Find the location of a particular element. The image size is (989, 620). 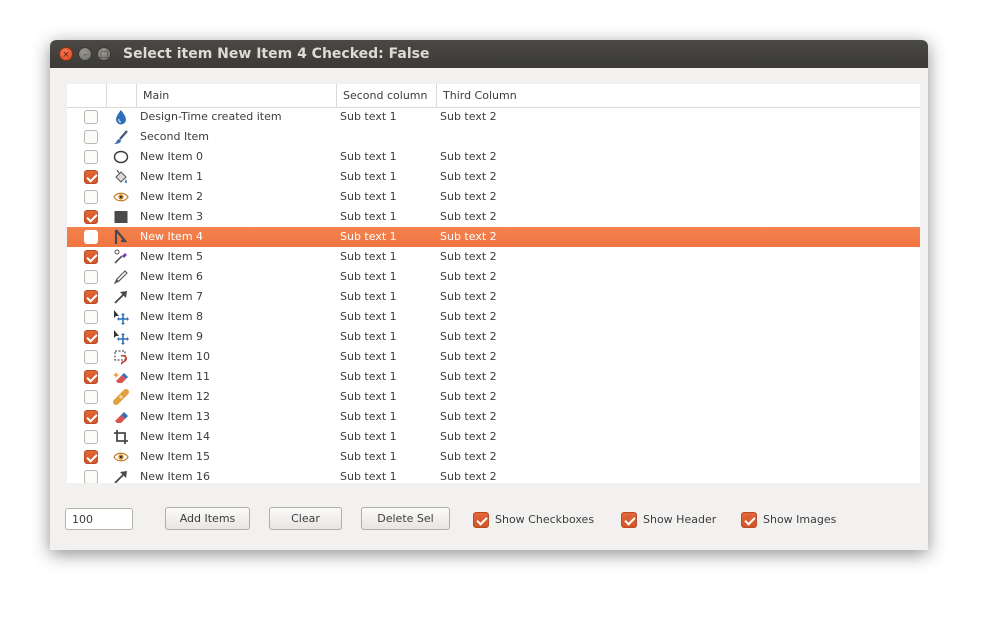

table-row: New Item 4 Sub text 1 Sub text 2 is located at coordinates (493, 237).